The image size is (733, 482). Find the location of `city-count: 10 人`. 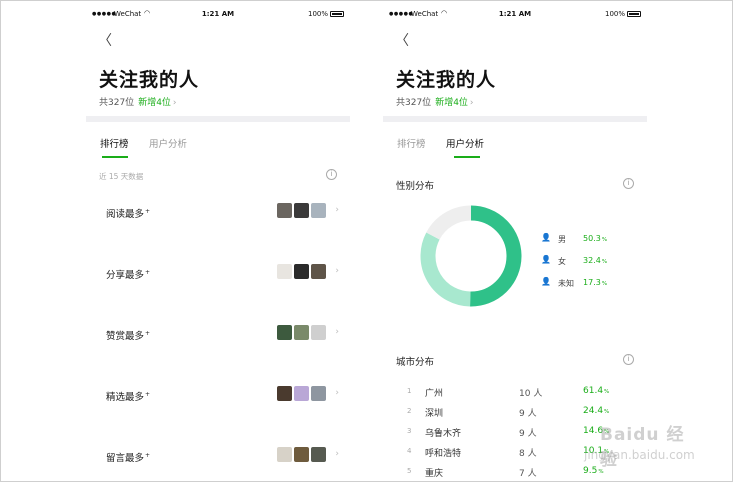

city-count: 10 人 is located at coordinates (531, 394).